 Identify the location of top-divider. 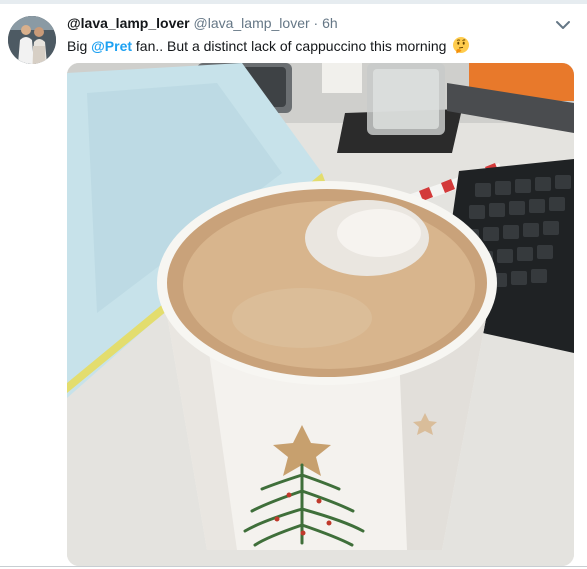
(293, 2).